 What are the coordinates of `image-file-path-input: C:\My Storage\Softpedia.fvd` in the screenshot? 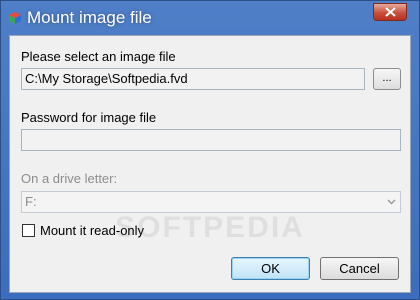 It's located at (193, 79).